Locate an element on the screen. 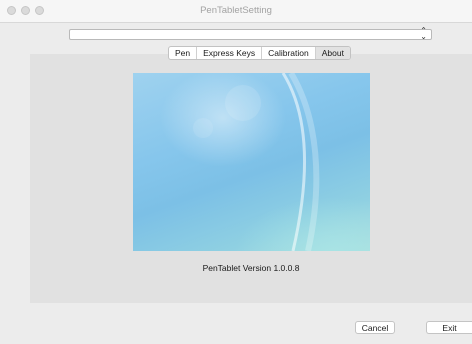  window-title: PenTabletSetting is located at coordinates (236, 10).